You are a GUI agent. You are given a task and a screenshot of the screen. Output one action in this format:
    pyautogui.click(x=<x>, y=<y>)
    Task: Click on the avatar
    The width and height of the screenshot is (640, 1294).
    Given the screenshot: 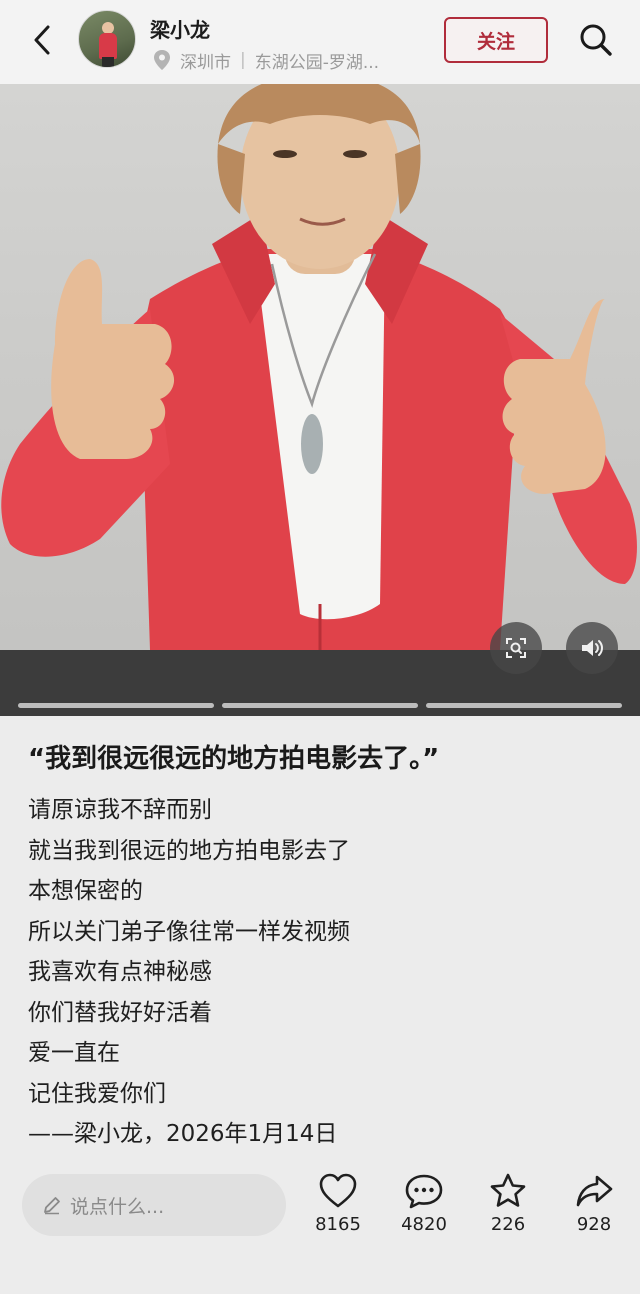 What is the action you would take?
    pyautogui.click(x=107, y=39)
    